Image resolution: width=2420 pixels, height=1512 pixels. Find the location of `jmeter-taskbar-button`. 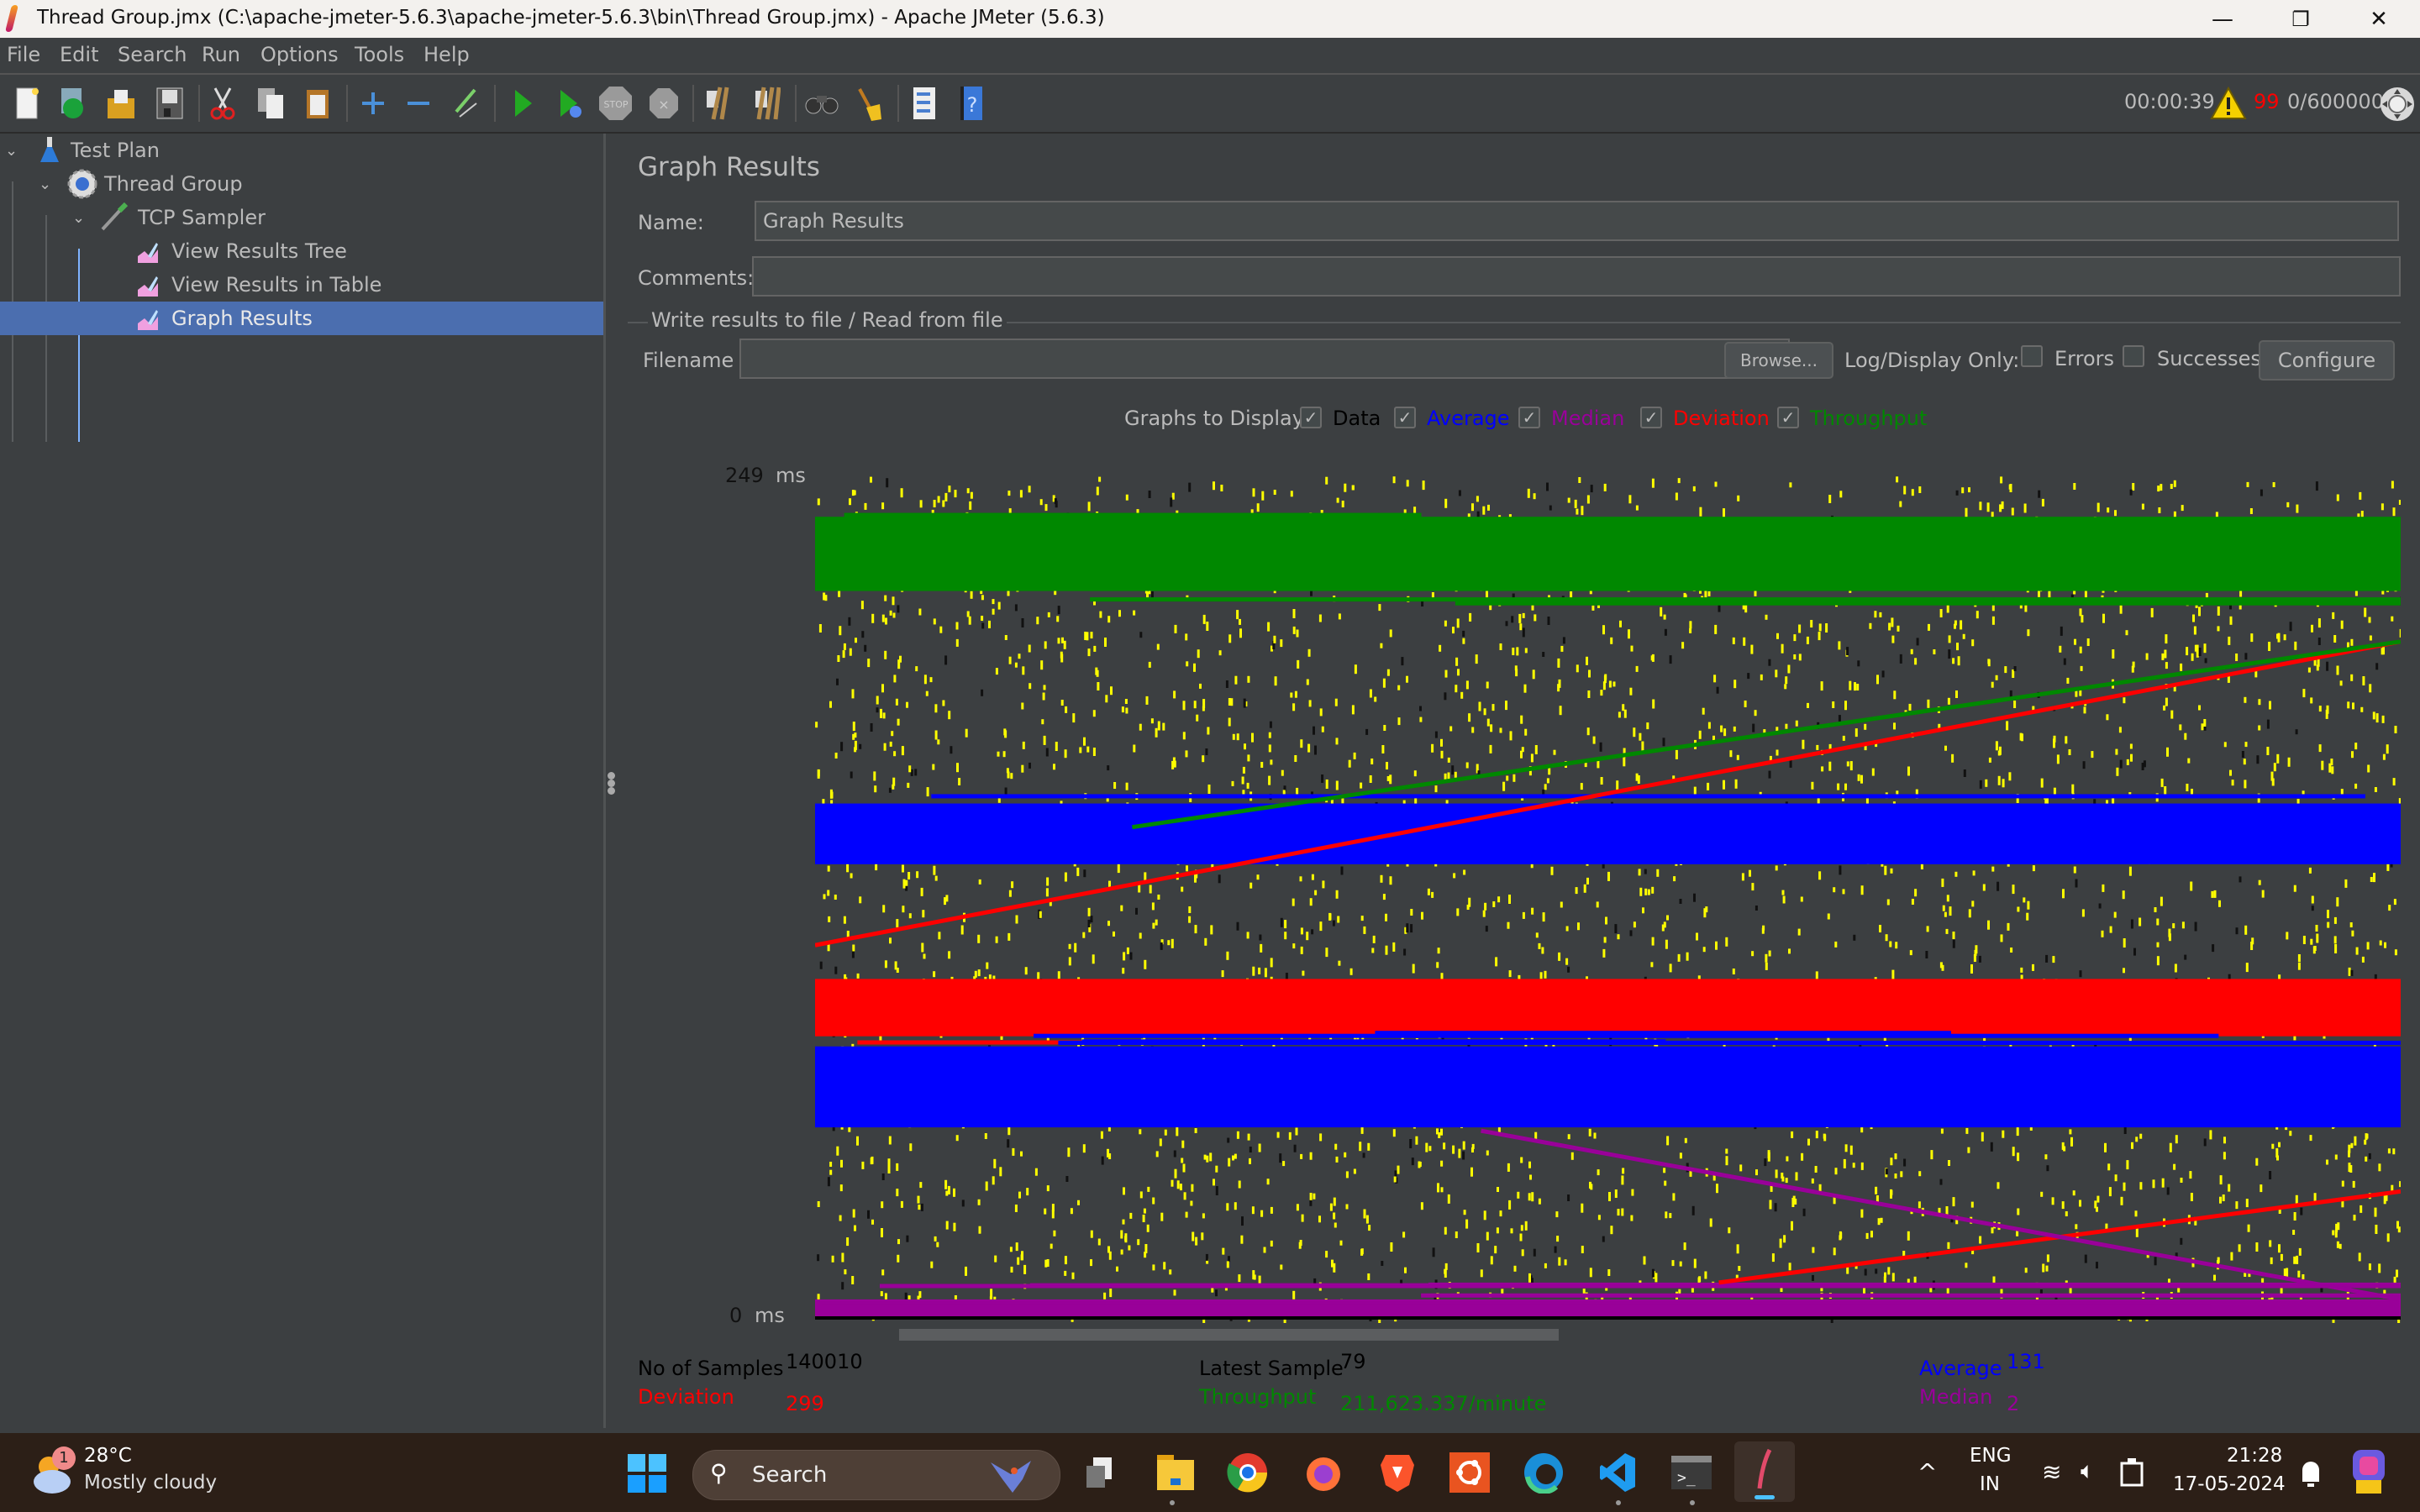

jmeter-taskbar-button is located at coordinates (1764, 1471).